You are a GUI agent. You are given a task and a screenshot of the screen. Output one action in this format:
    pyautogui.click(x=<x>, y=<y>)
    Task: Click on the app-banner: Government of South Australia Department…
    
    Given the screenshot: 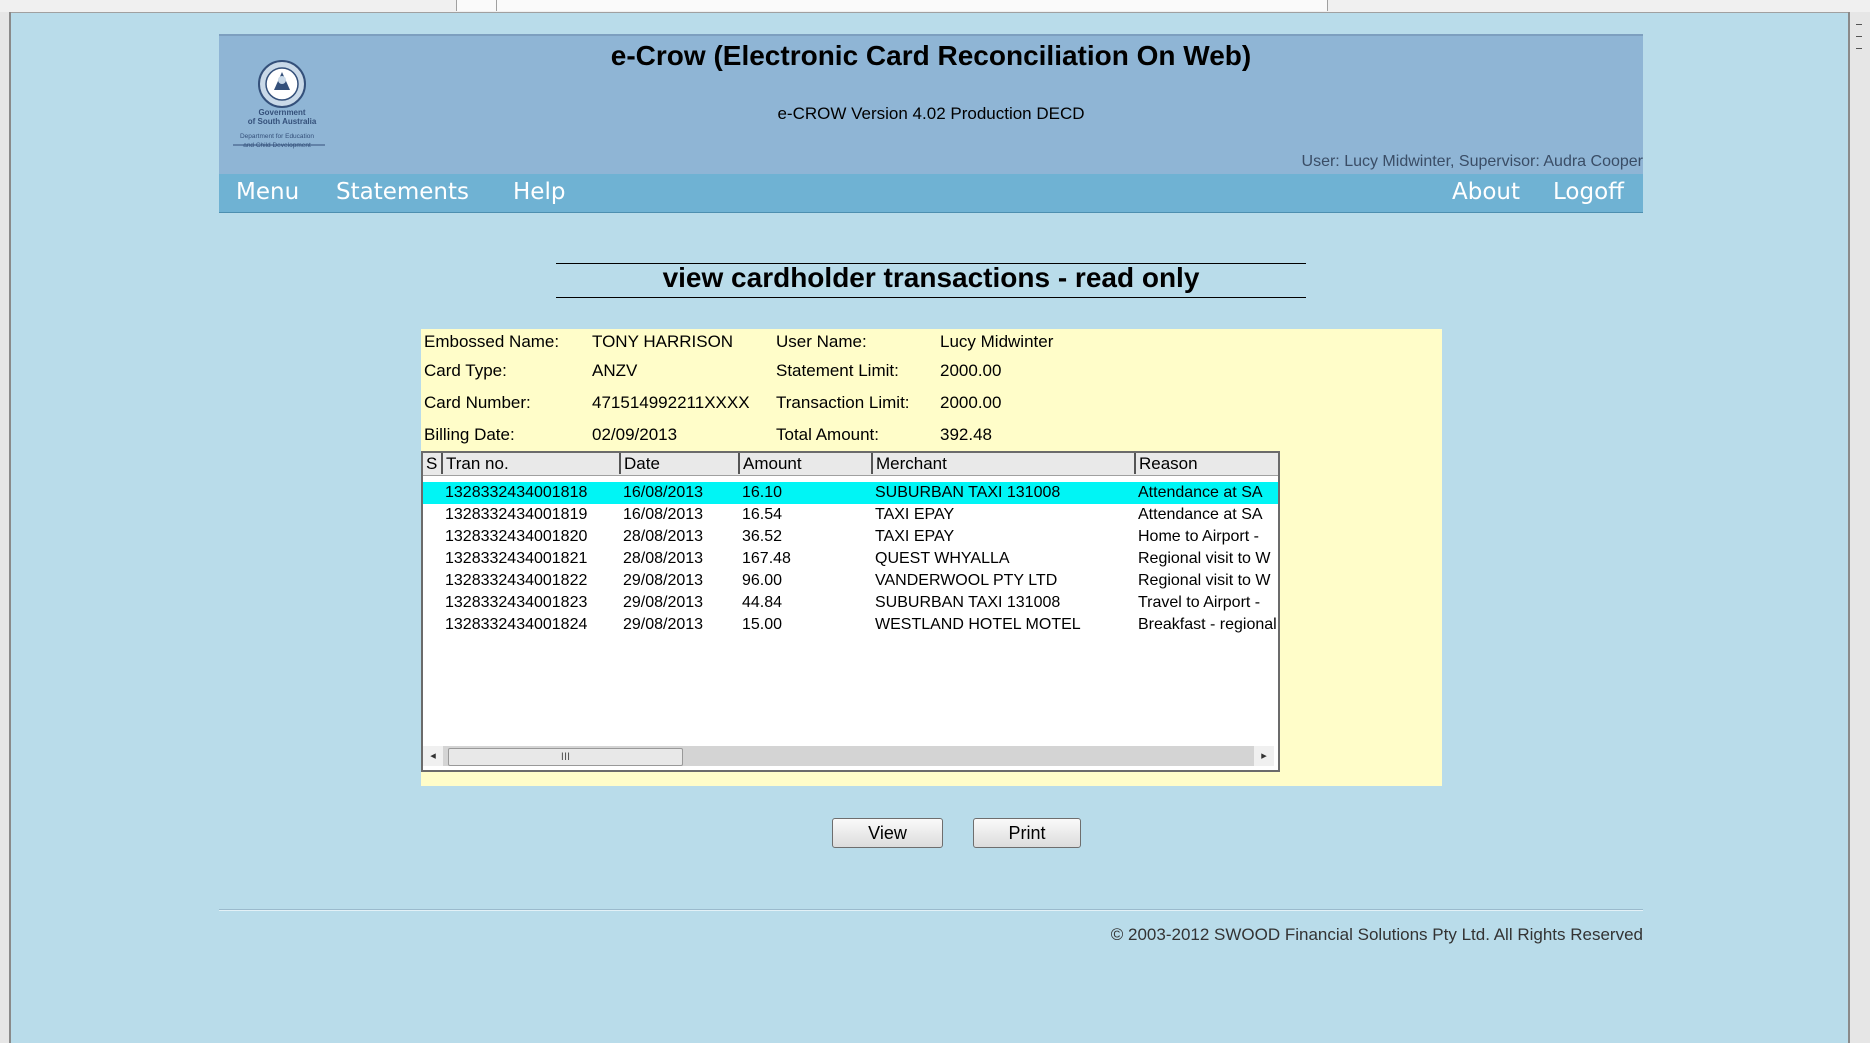 What is the action you would take?
    pyautogui.click(x=931, y=105)
    